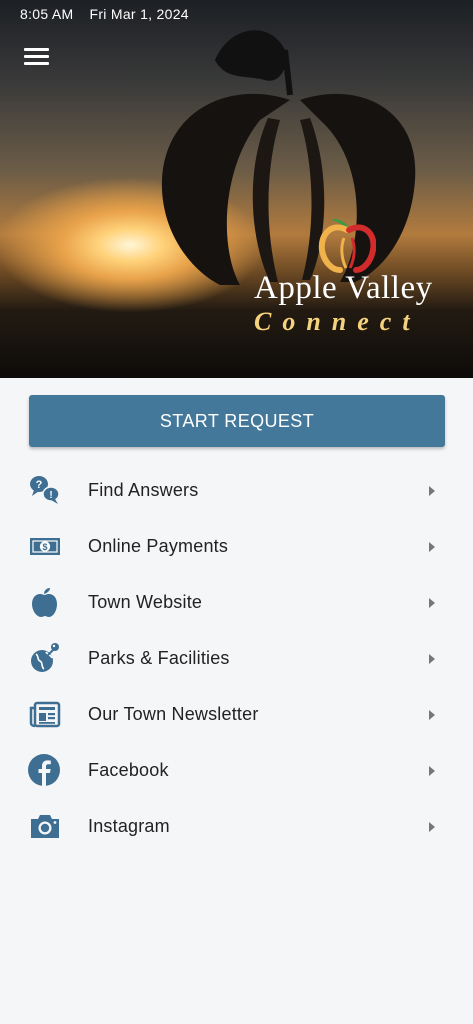 This screenshot has height=1024, width=473. I want to click on menu-item-find-answers: ? ! Find Answers, so click(236, 490).